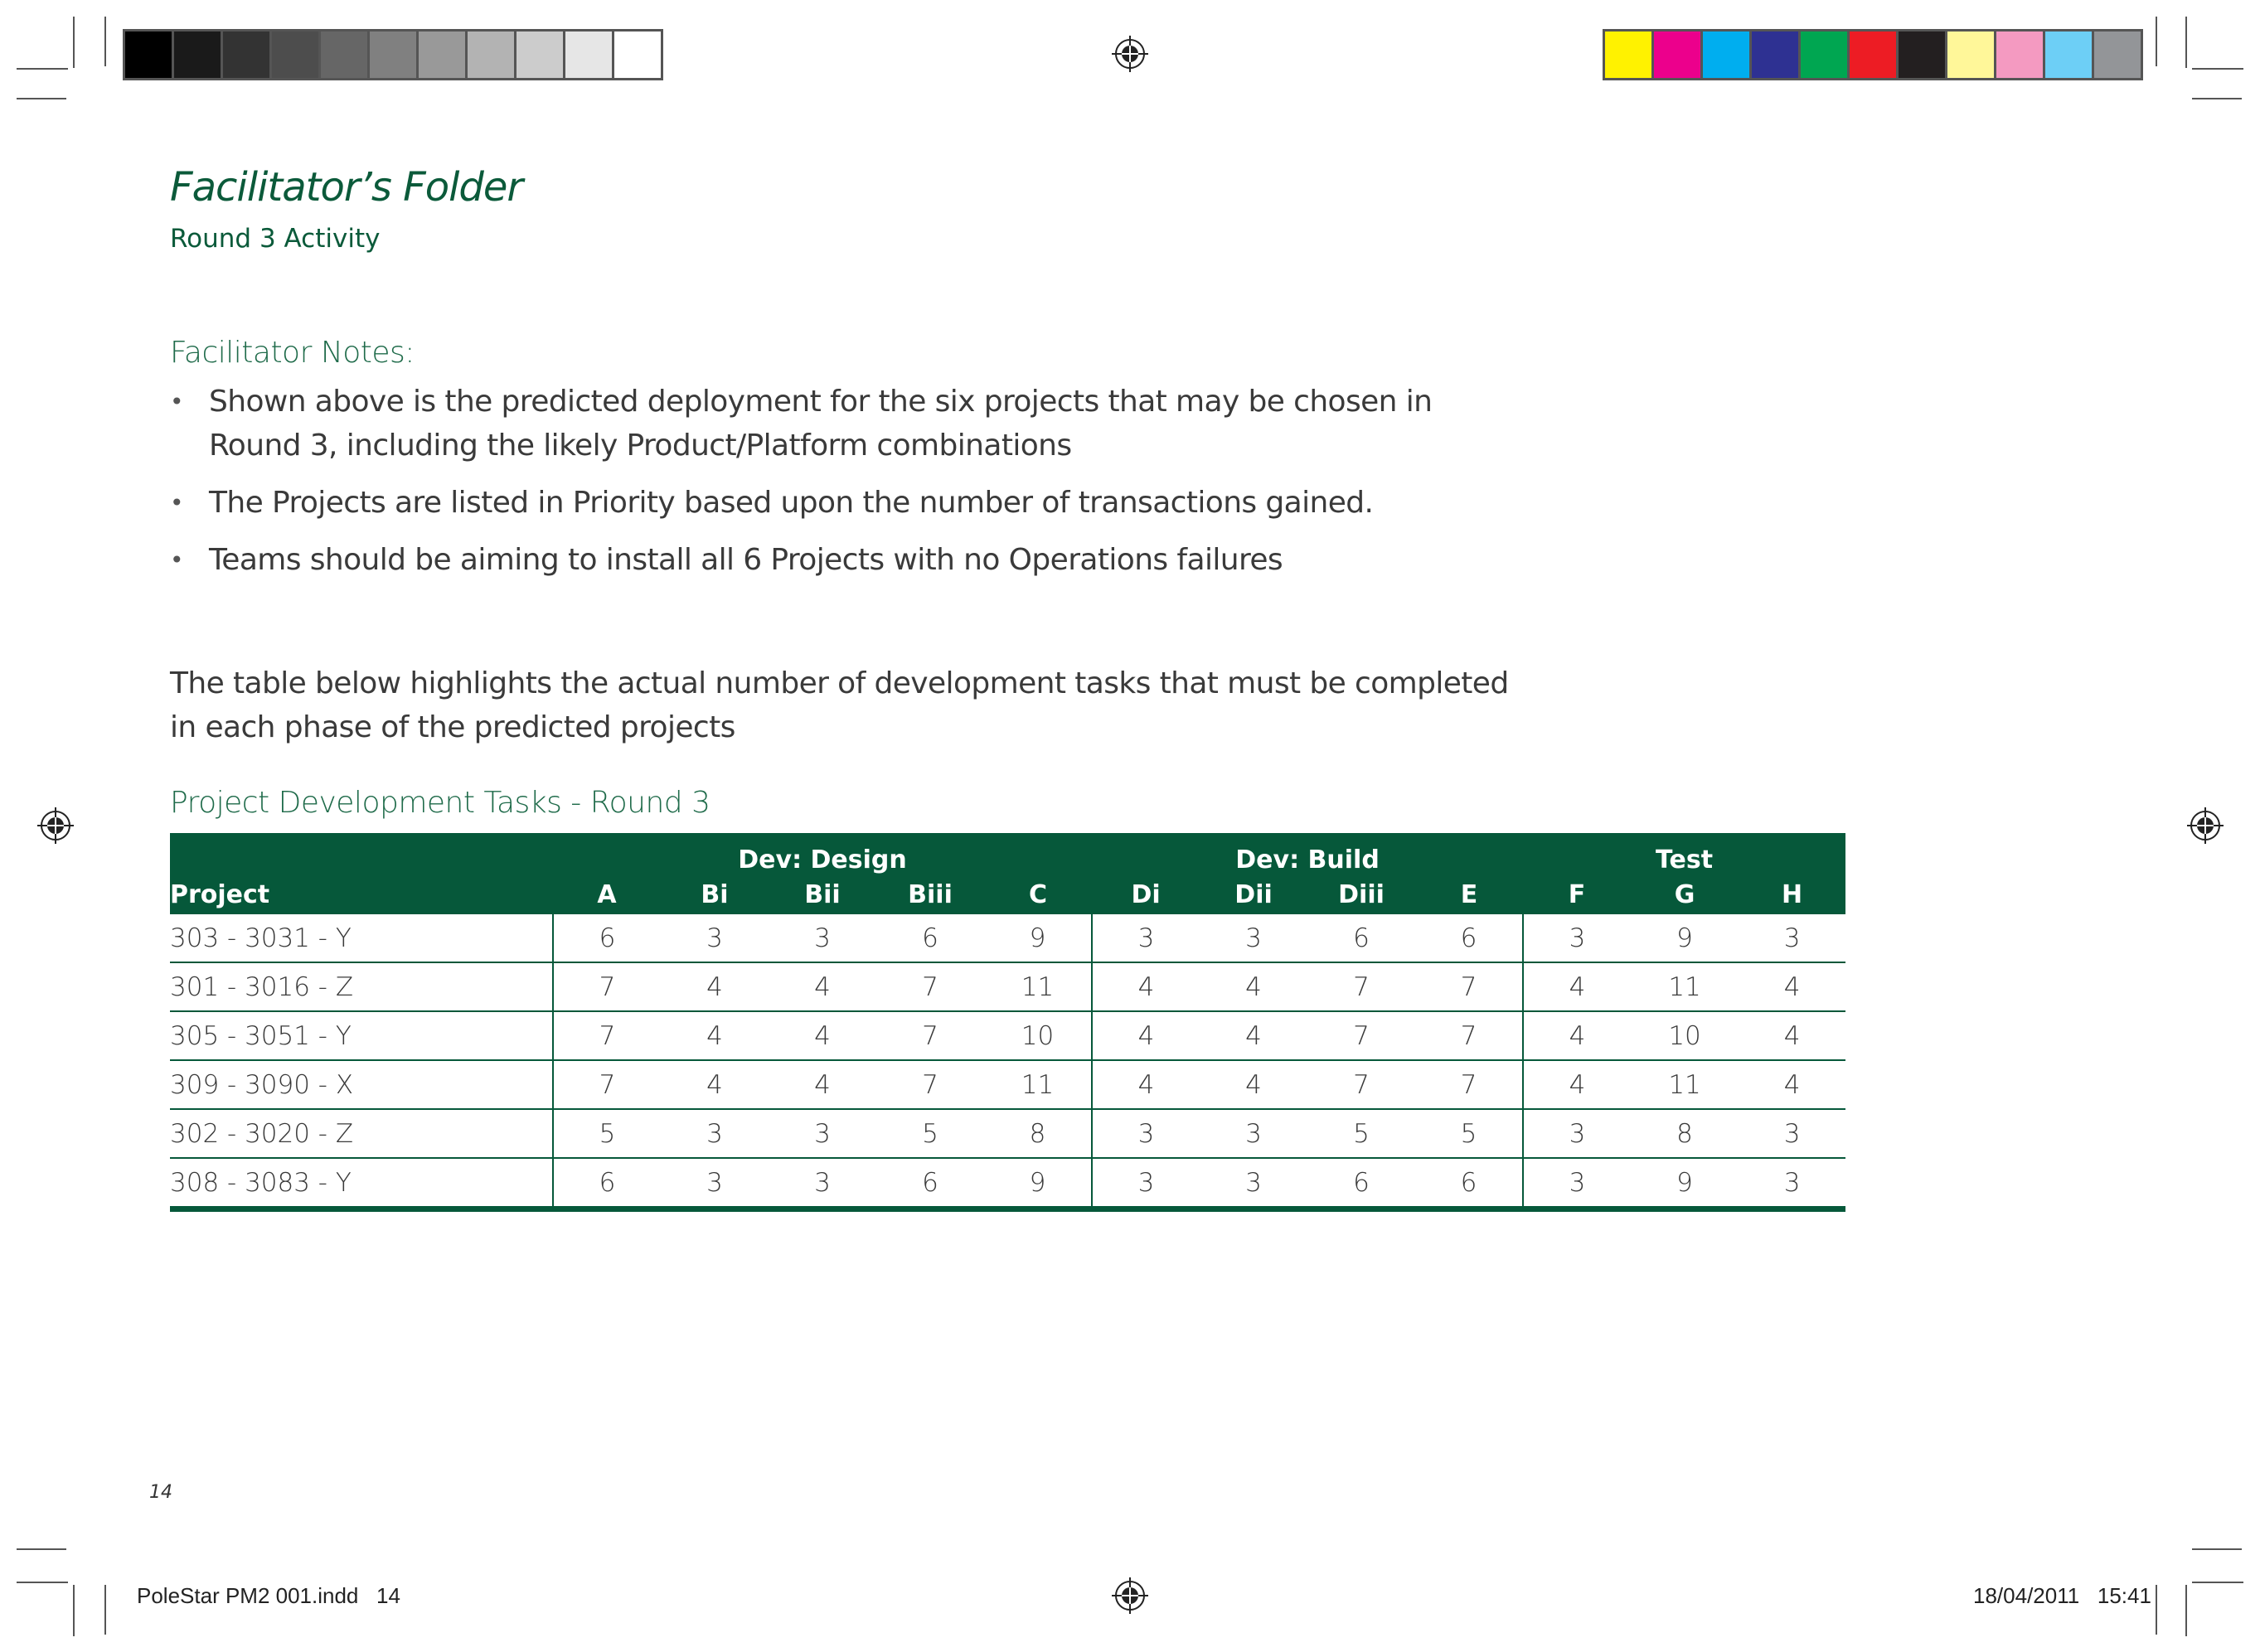 The height and width of the screenshot is (1652, 2260). Describe the element at coordinates (362, 938) in the screenshot. I see `project-cell: 303 - 3031 - Y` at that location.